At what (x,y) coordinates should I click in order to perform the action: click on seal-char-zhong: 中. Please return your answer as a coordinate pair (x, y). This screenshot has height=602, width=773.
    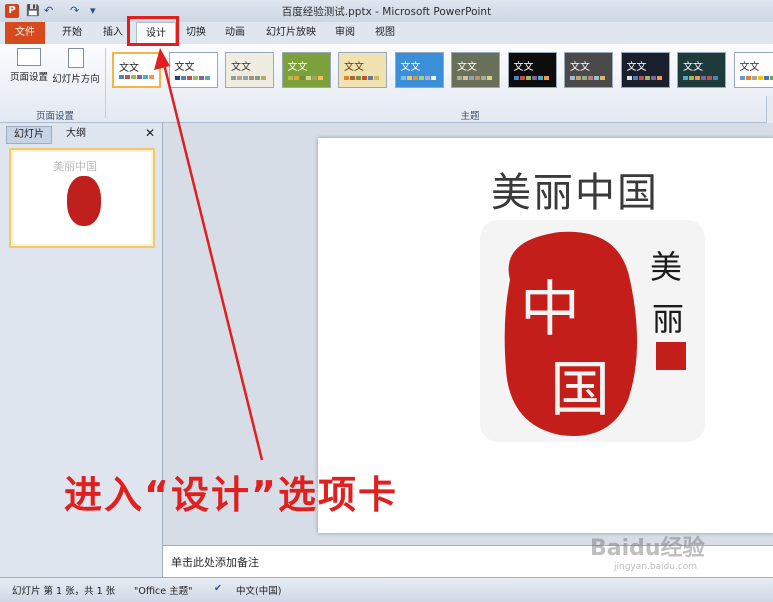
    Looking at the image, I should click on (550, 310).